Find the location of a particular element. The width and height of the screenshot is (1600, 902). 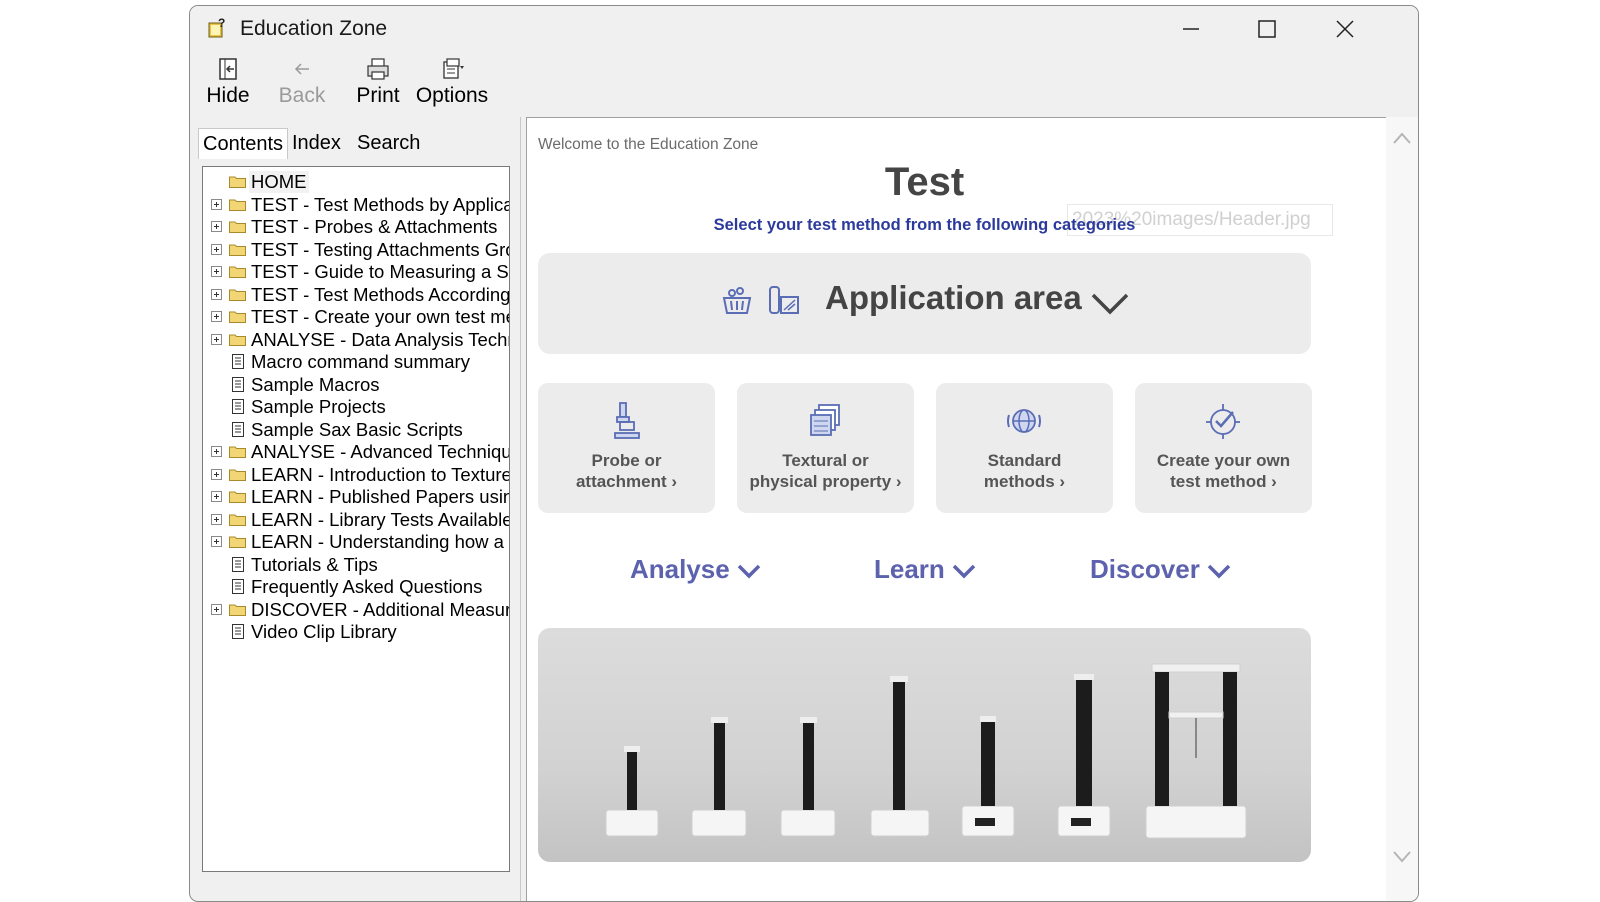

card-create-own-method: Create your own test method › is located at coordinates (1223, 448).